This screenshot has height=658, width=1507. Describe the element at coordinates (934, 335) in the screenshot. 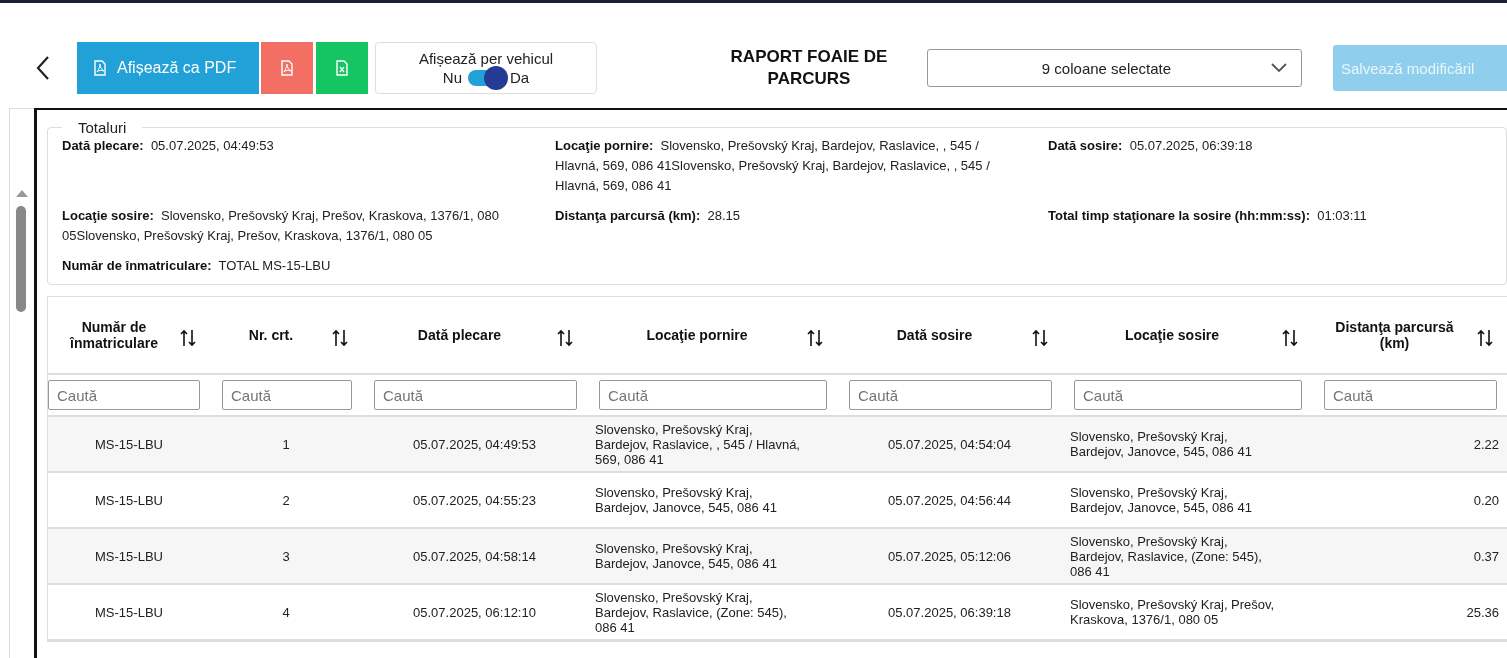

I see `column-header: Dată sosire` at that location.